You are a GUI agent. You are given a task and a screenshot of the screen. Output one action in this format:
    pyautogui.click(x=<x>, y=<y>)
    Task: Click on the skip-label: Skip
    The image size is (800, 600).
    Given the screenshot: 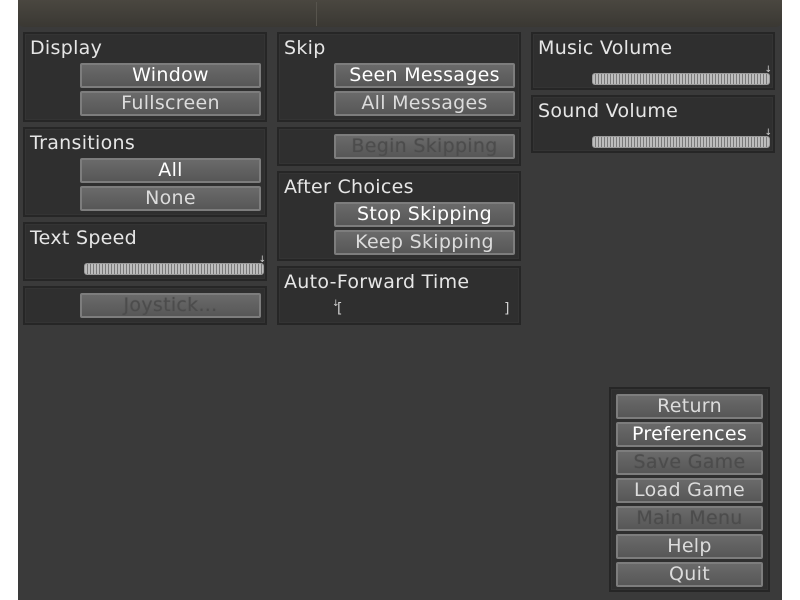 What is the action you would take?
    pyautogui.click(x=305, y=48)
    